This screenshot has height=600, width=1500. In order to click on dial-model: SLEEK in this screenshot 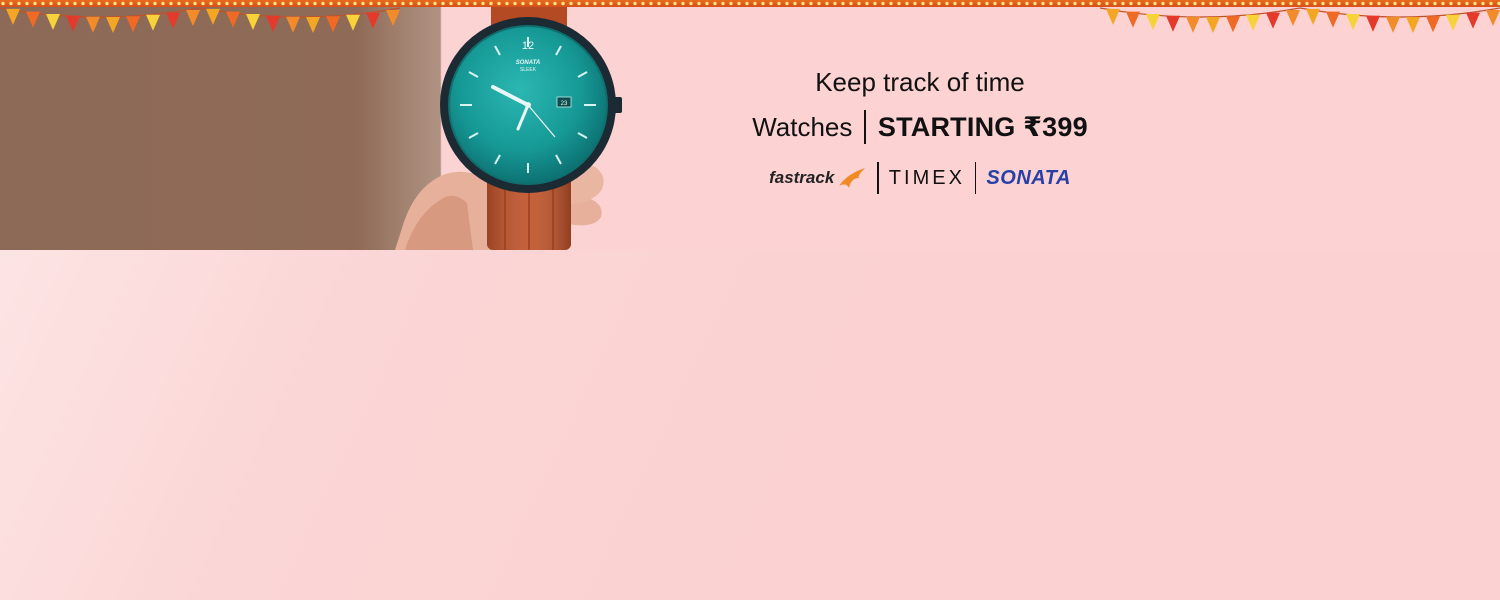, I will do `click(528, 70)`.